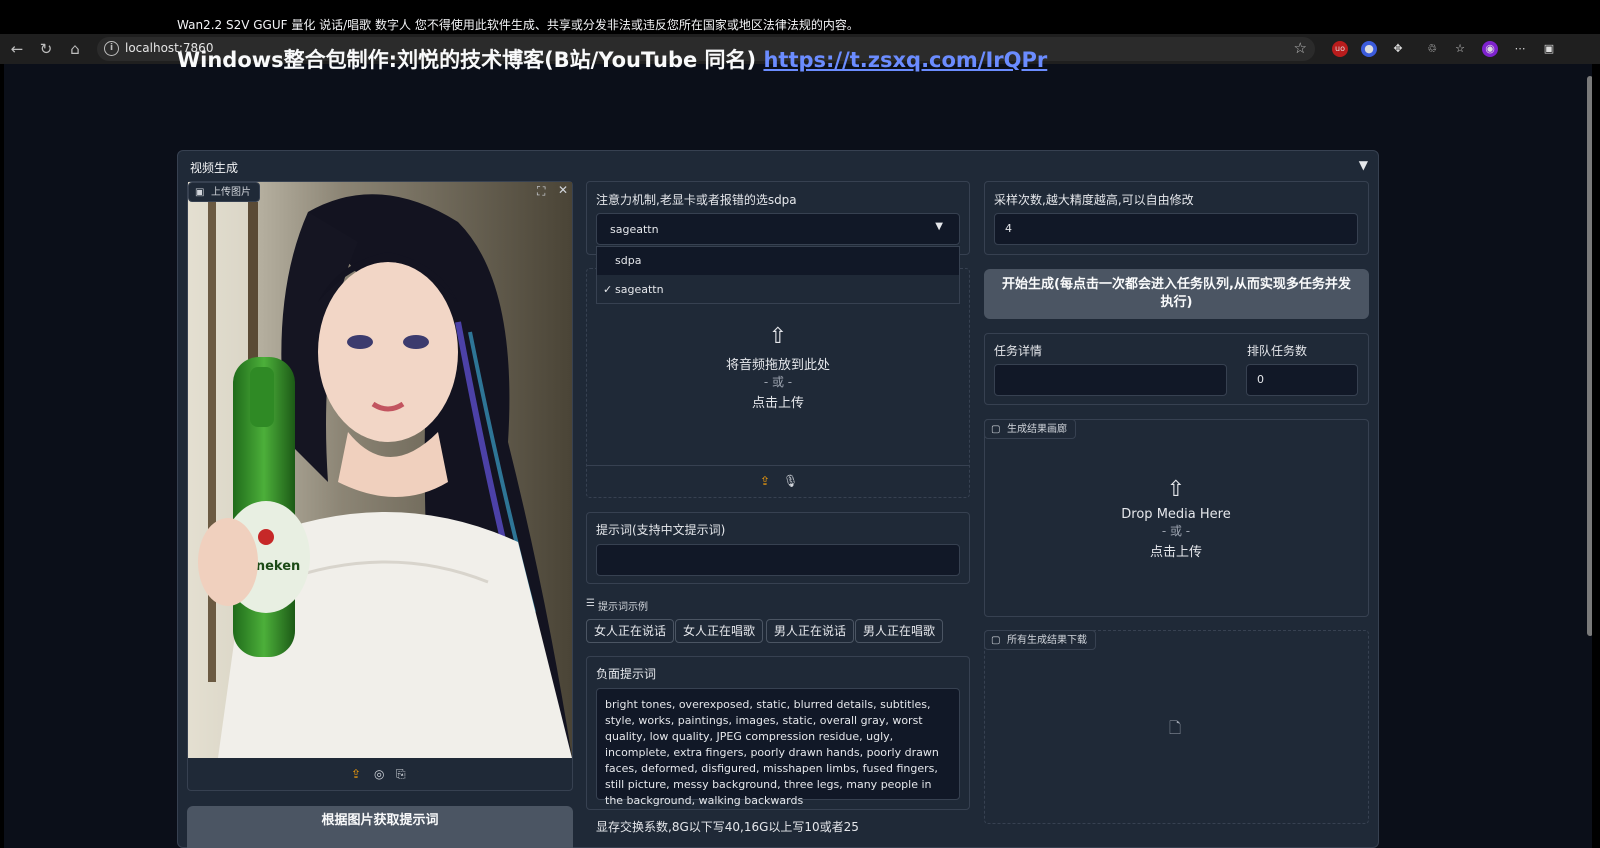  What do you see at coordinates (778, 229) in the screenshot?
I see `attention-select: sageattn ▼` at bounding box center [778, 229].